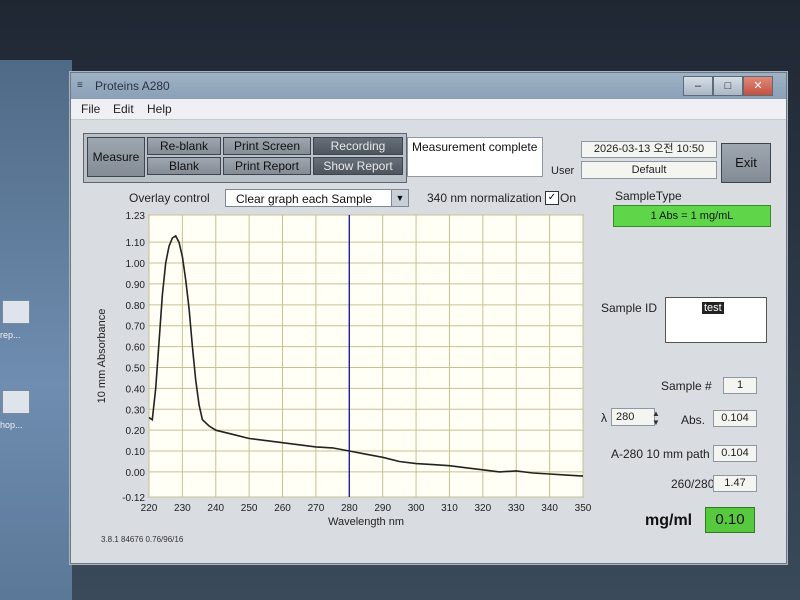 Image resolution: width=800 pixels, height=600 pixels. Describe the element at coordinates (604, 418) in the screenshot. I see `lambda-label: λ` at that location.